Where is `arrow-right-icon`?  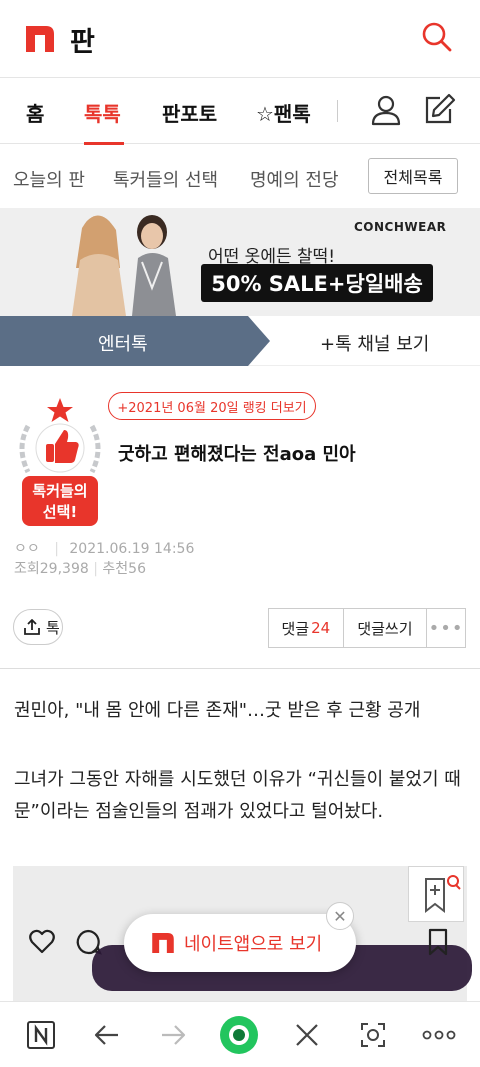
arrow-right-icon is located at coordinates (174, 1035).